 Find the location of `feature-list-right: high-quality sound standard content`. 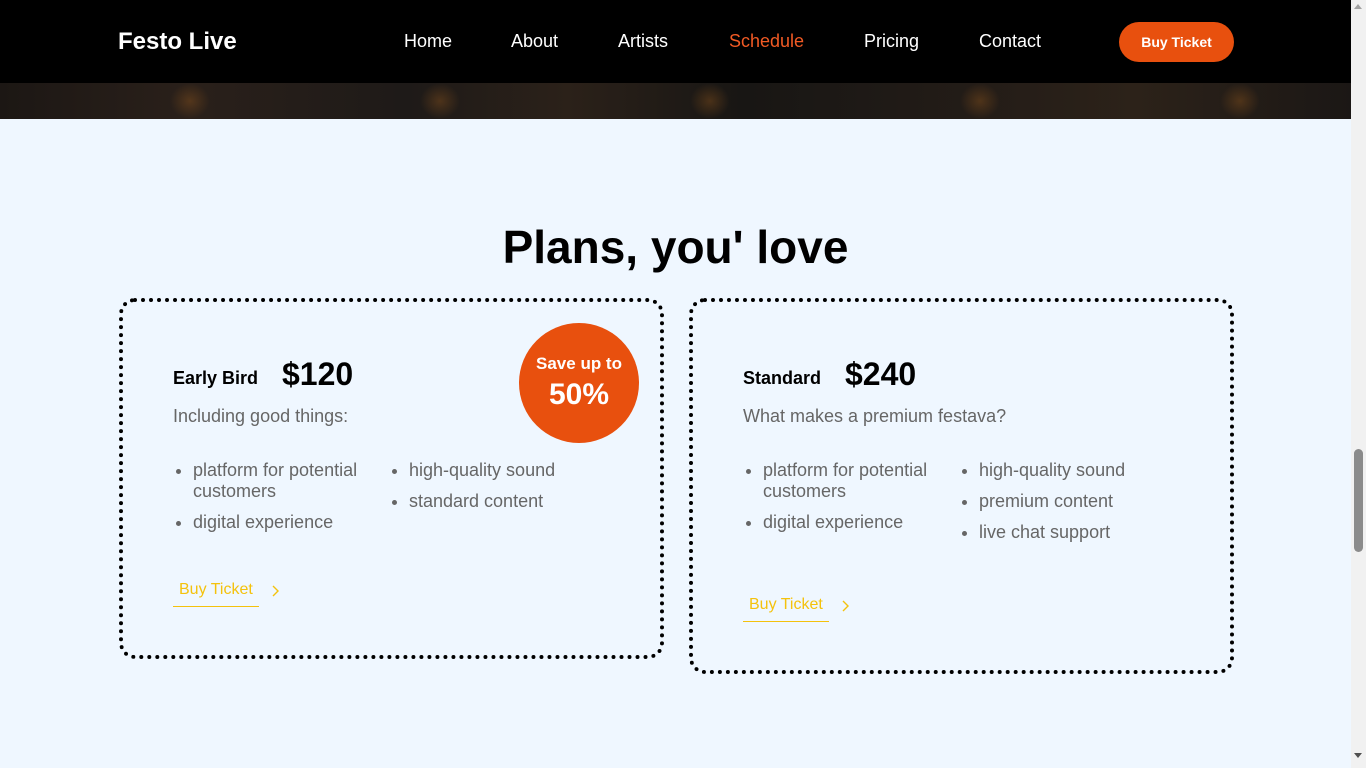

feature-list-right: high-quality sound standard content is located at coordinates (489, 491).